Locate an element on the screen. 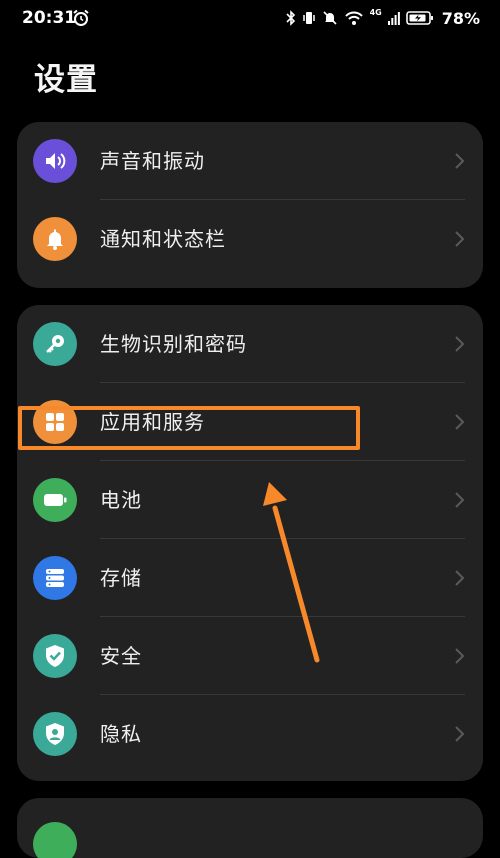 The image size is (500, 858). storage-icon is located at coordinates (55, 578).